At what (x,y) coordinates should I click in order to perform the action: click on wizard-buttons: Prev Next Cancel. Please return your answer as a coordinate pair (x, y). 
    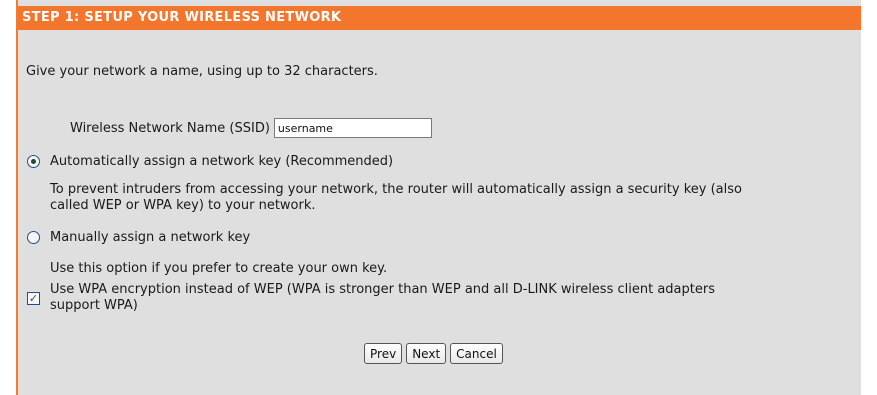
    Looking at the image, I should click on (433, 353).